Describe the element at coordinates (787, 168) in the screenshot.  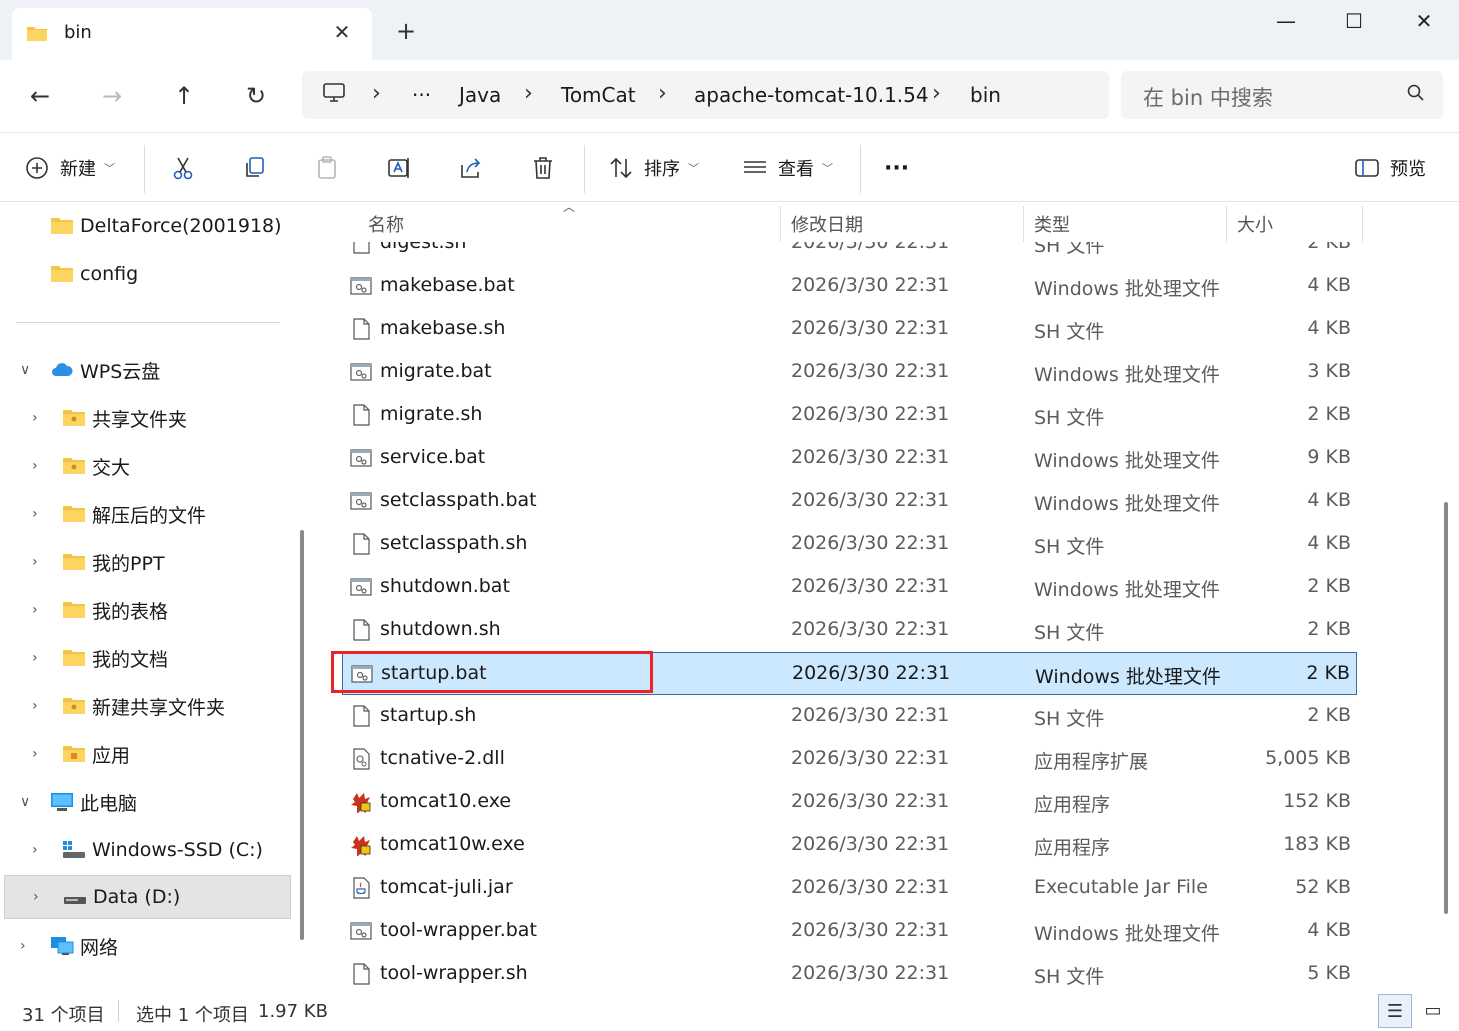
I see `view-button: 查看 ﹀` at that location.